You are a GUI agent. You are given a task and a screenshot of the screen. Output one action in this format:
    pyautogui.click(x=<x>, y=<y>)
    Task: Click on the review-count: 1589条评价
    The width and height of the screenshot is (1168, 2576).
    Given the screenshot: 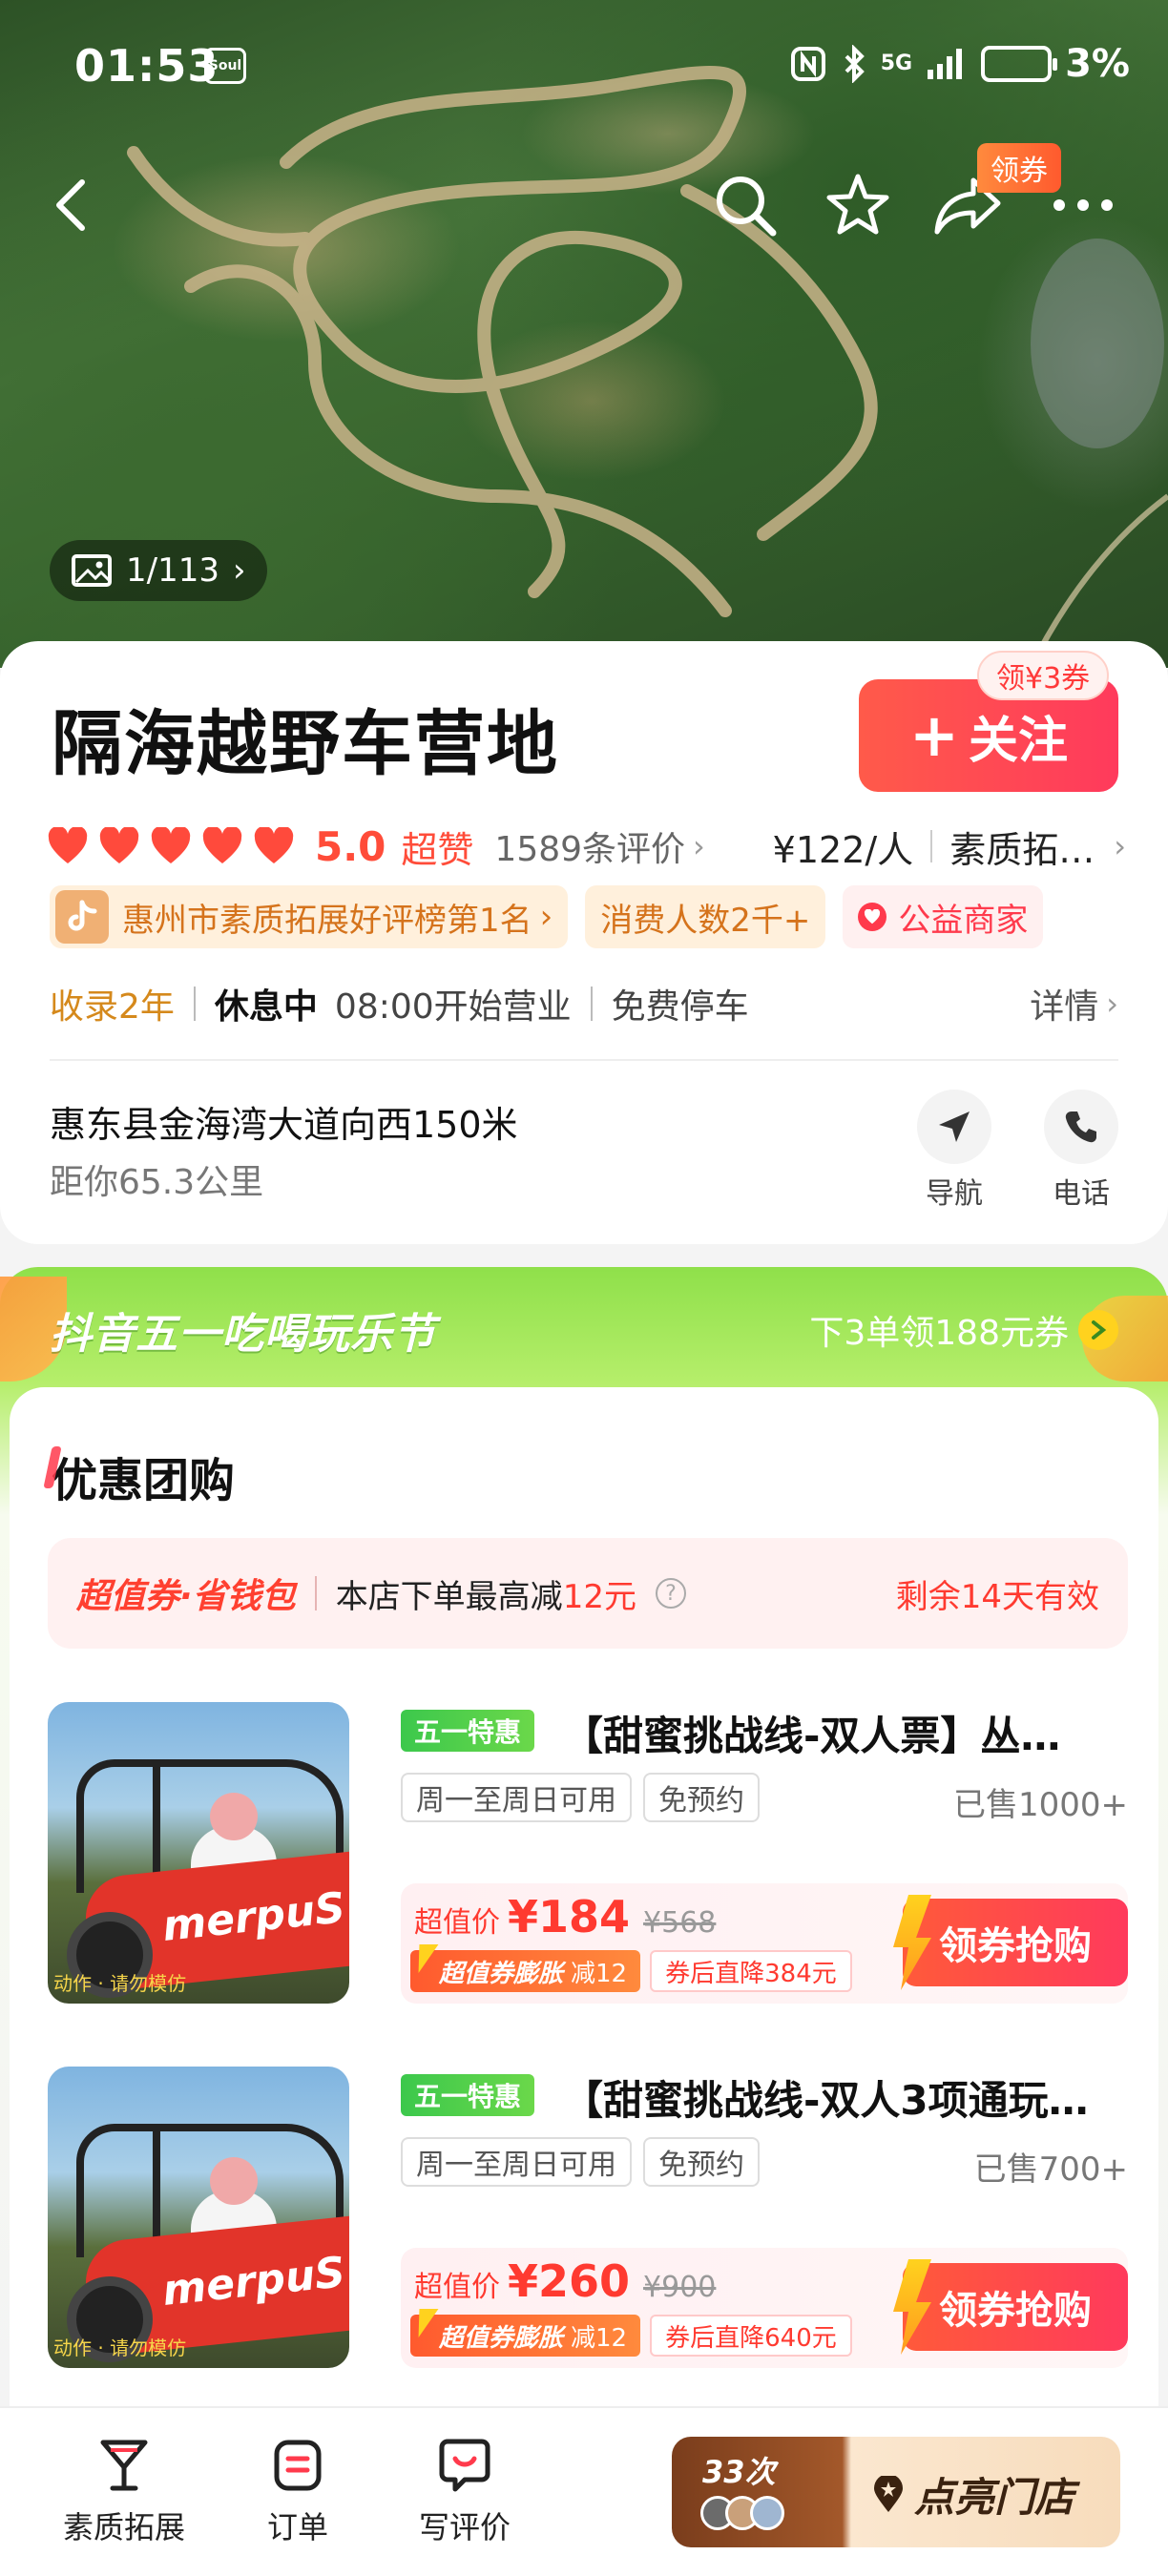 What is the action you would take?
    pyautogui.click(x=590, y=846)
    